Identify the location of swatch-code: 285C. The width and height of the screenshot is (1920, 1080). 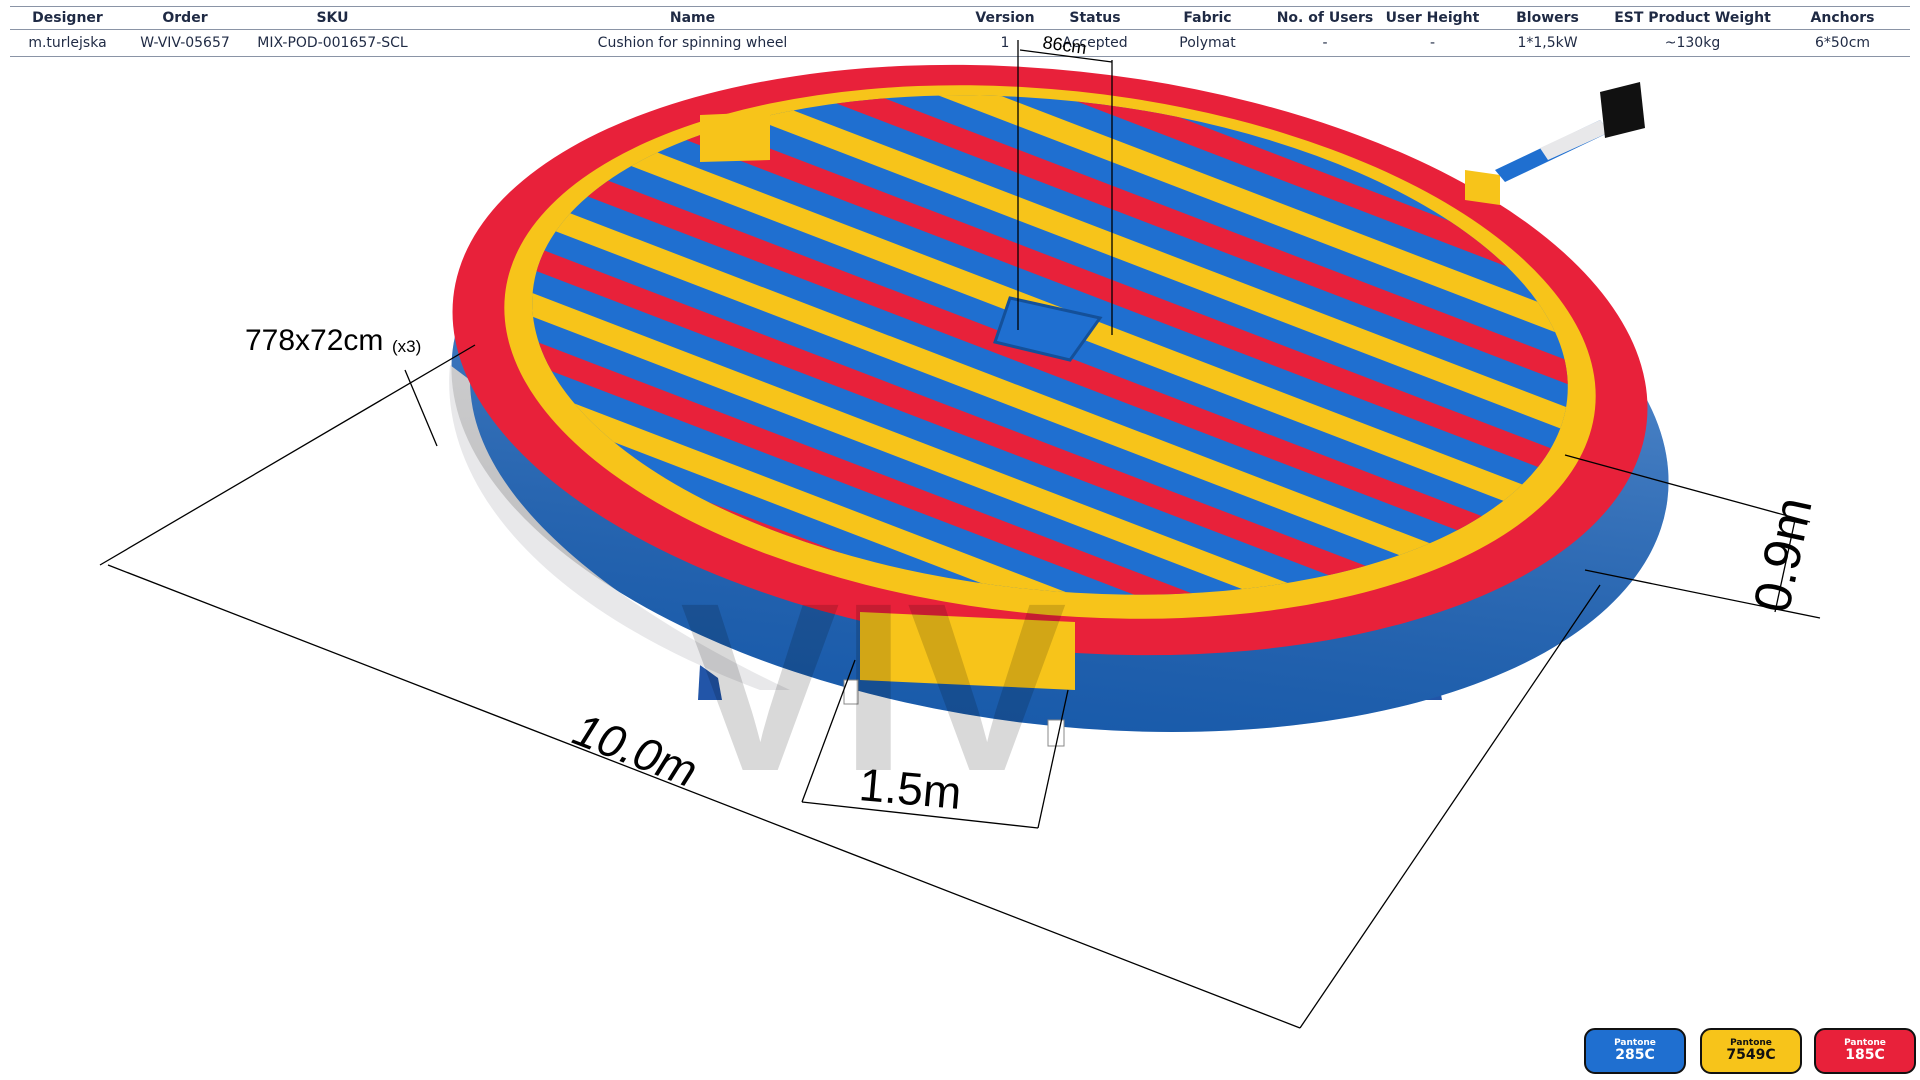
(1635, 1055).